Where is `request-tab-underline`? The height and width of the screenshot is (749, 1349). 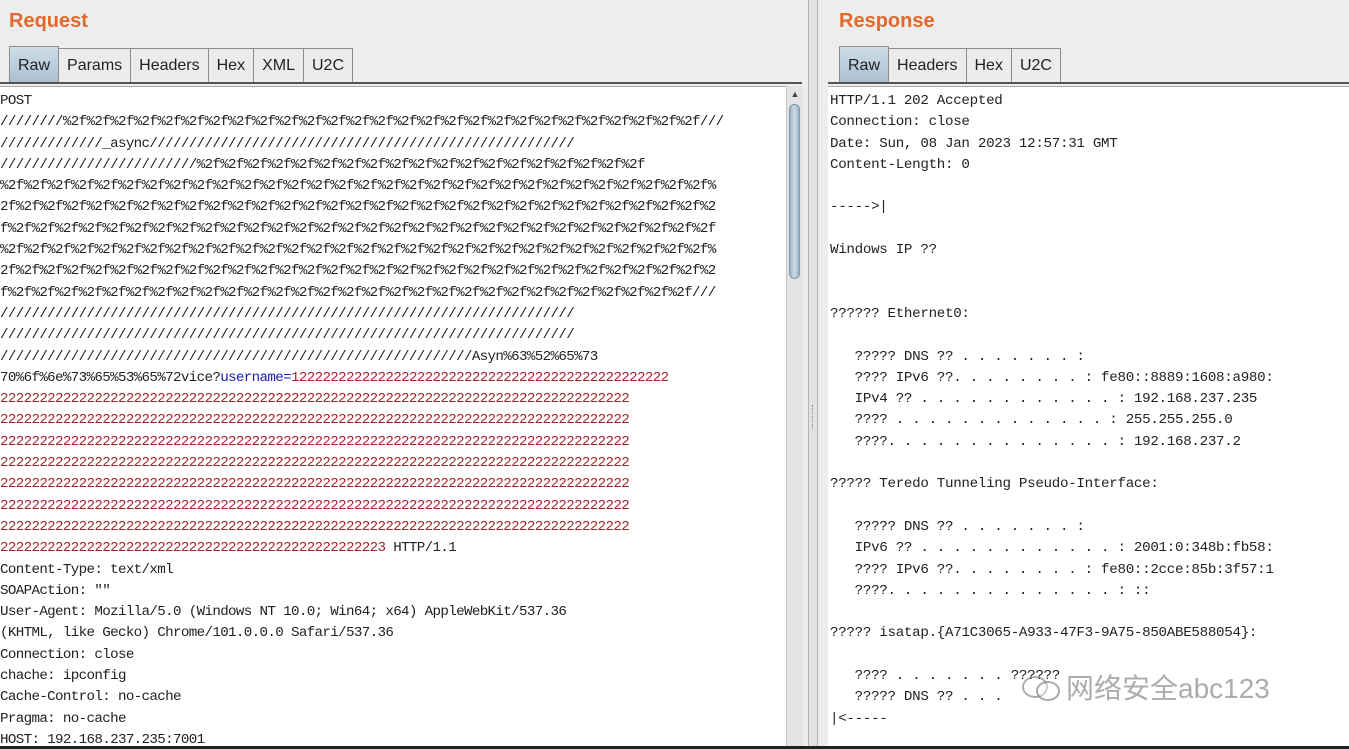 request-tab-underline is located at coordinates (401, 83).